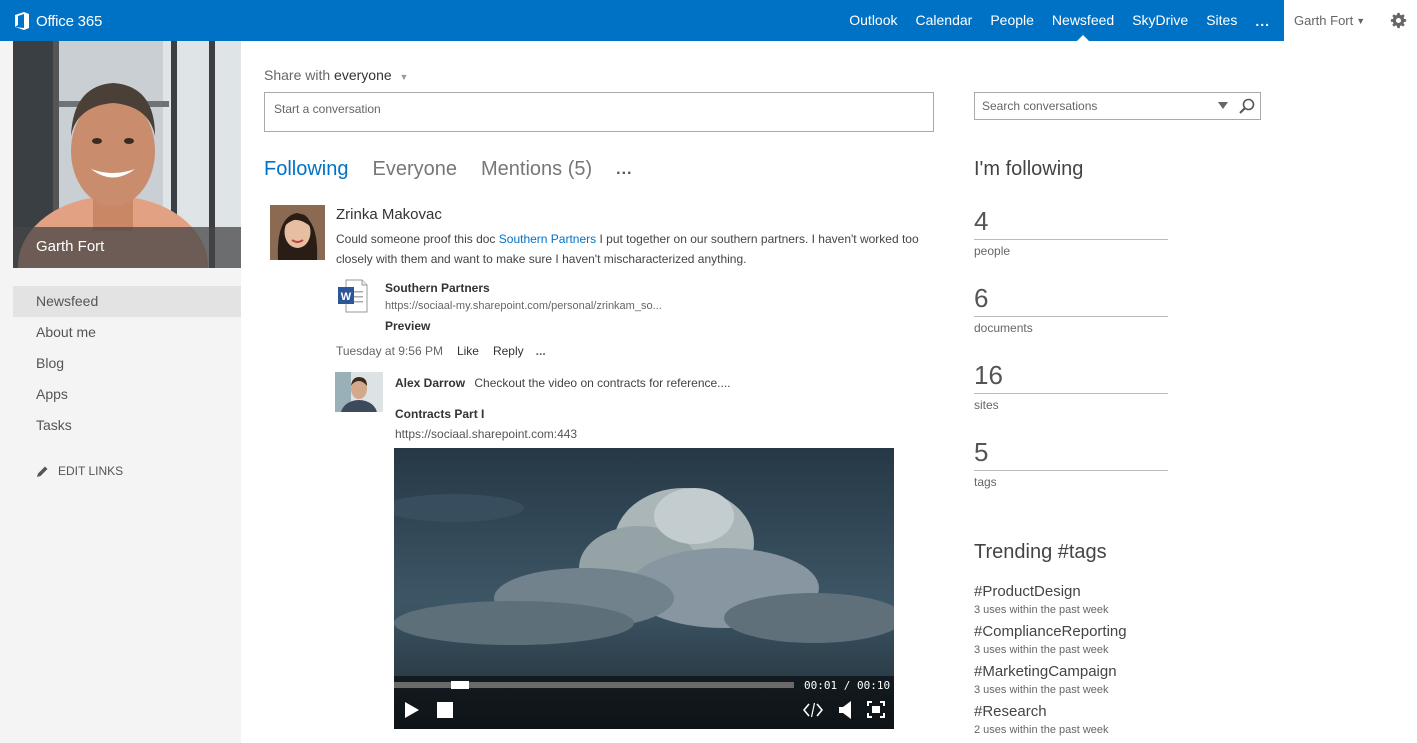 This screenshot has width=1417, height=743. I want to click on nav-skydrive: SkyDrive, so click(1160, 20).